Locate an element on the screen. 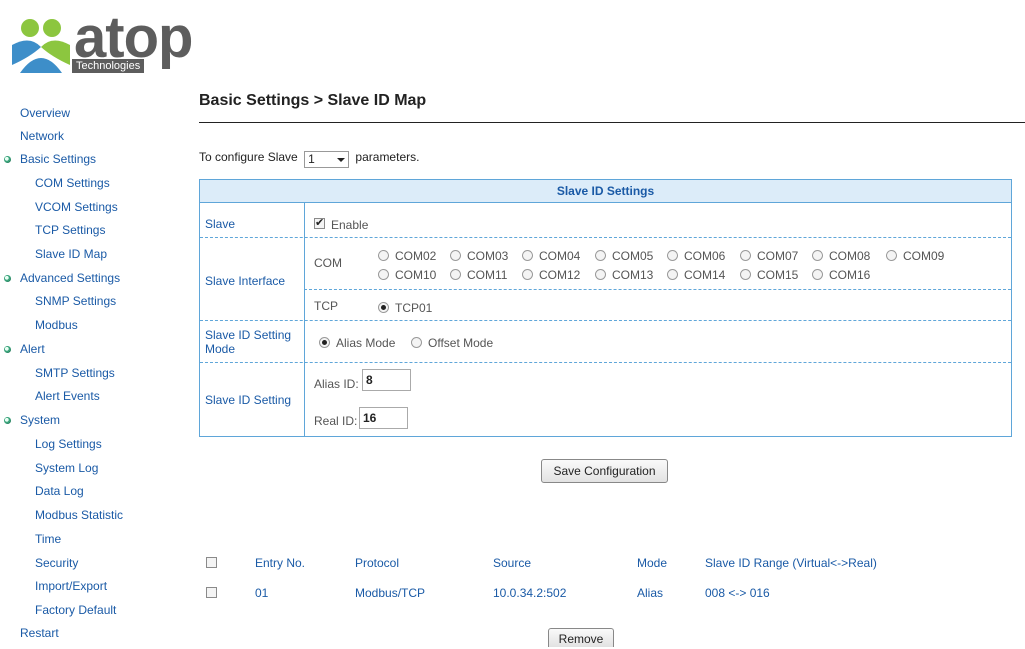 This screenshot has width=1025, height=649. cell-entry-no: 01 is located at coordinates (262, 593).